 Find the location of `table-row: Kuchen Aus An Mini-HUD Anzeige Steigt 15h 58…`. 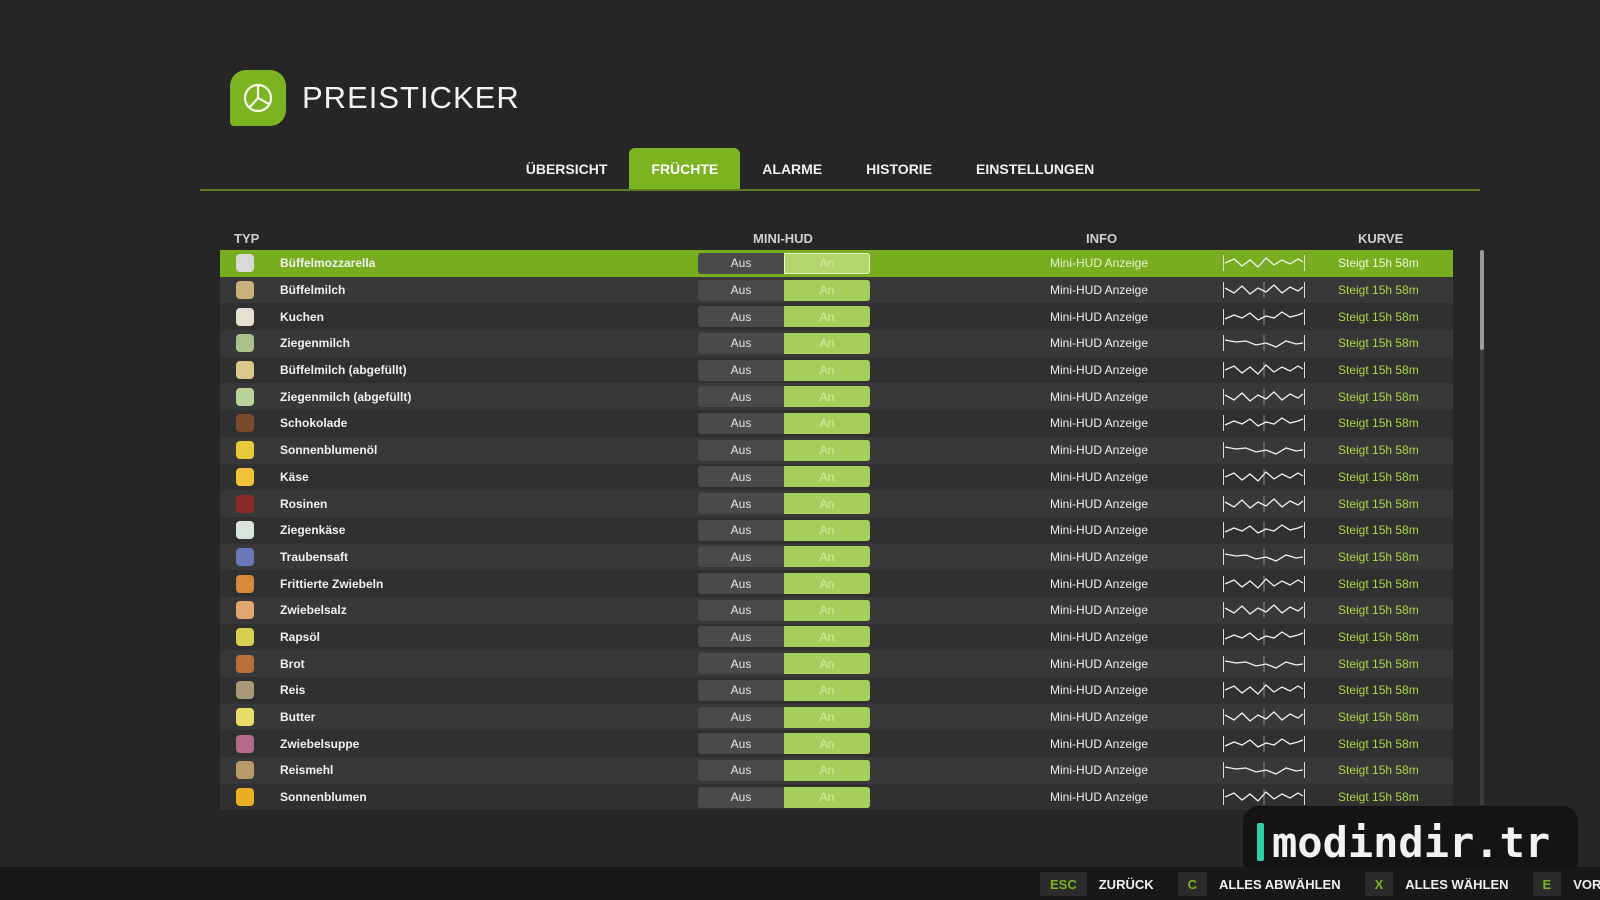

table-row: Kuchen Aus An Mini-HUD Anzeige Steigt 15h 58… is located at coordinates (836, 317).